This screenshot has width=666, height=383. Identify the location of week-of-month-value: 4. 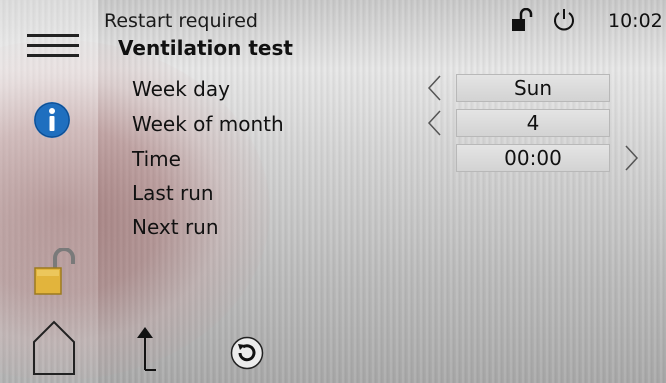
(533, 123).